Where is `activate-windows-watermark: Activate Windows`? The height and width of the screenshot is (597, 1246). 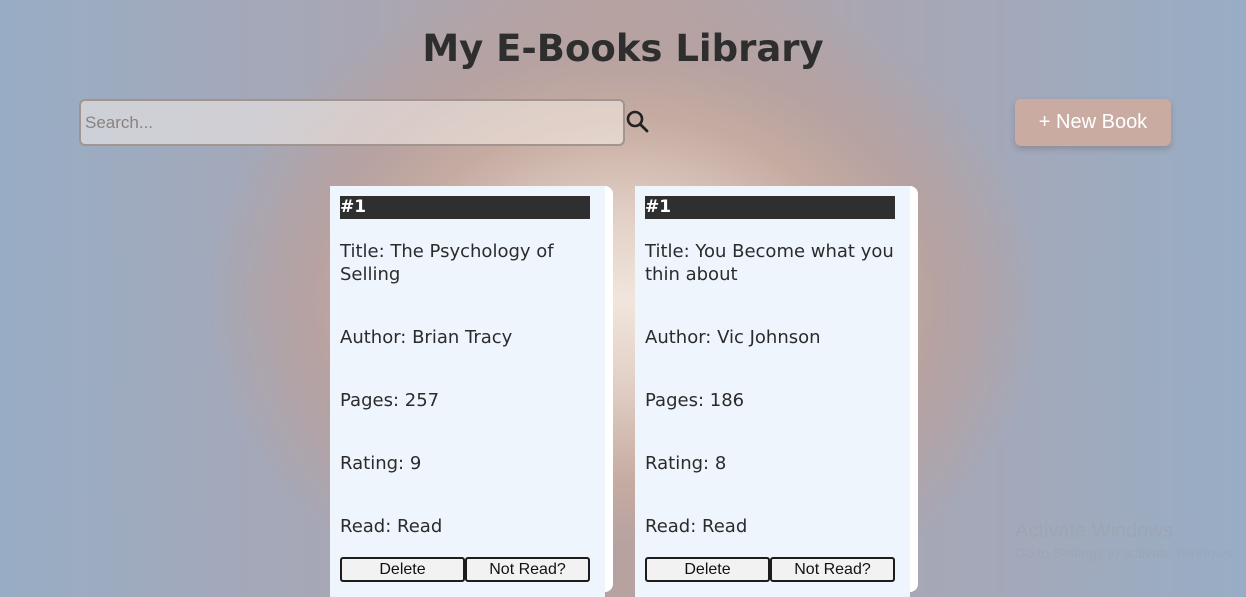
activate-windows-watermark: Activate Windows is located at coordinates (1094, 531).